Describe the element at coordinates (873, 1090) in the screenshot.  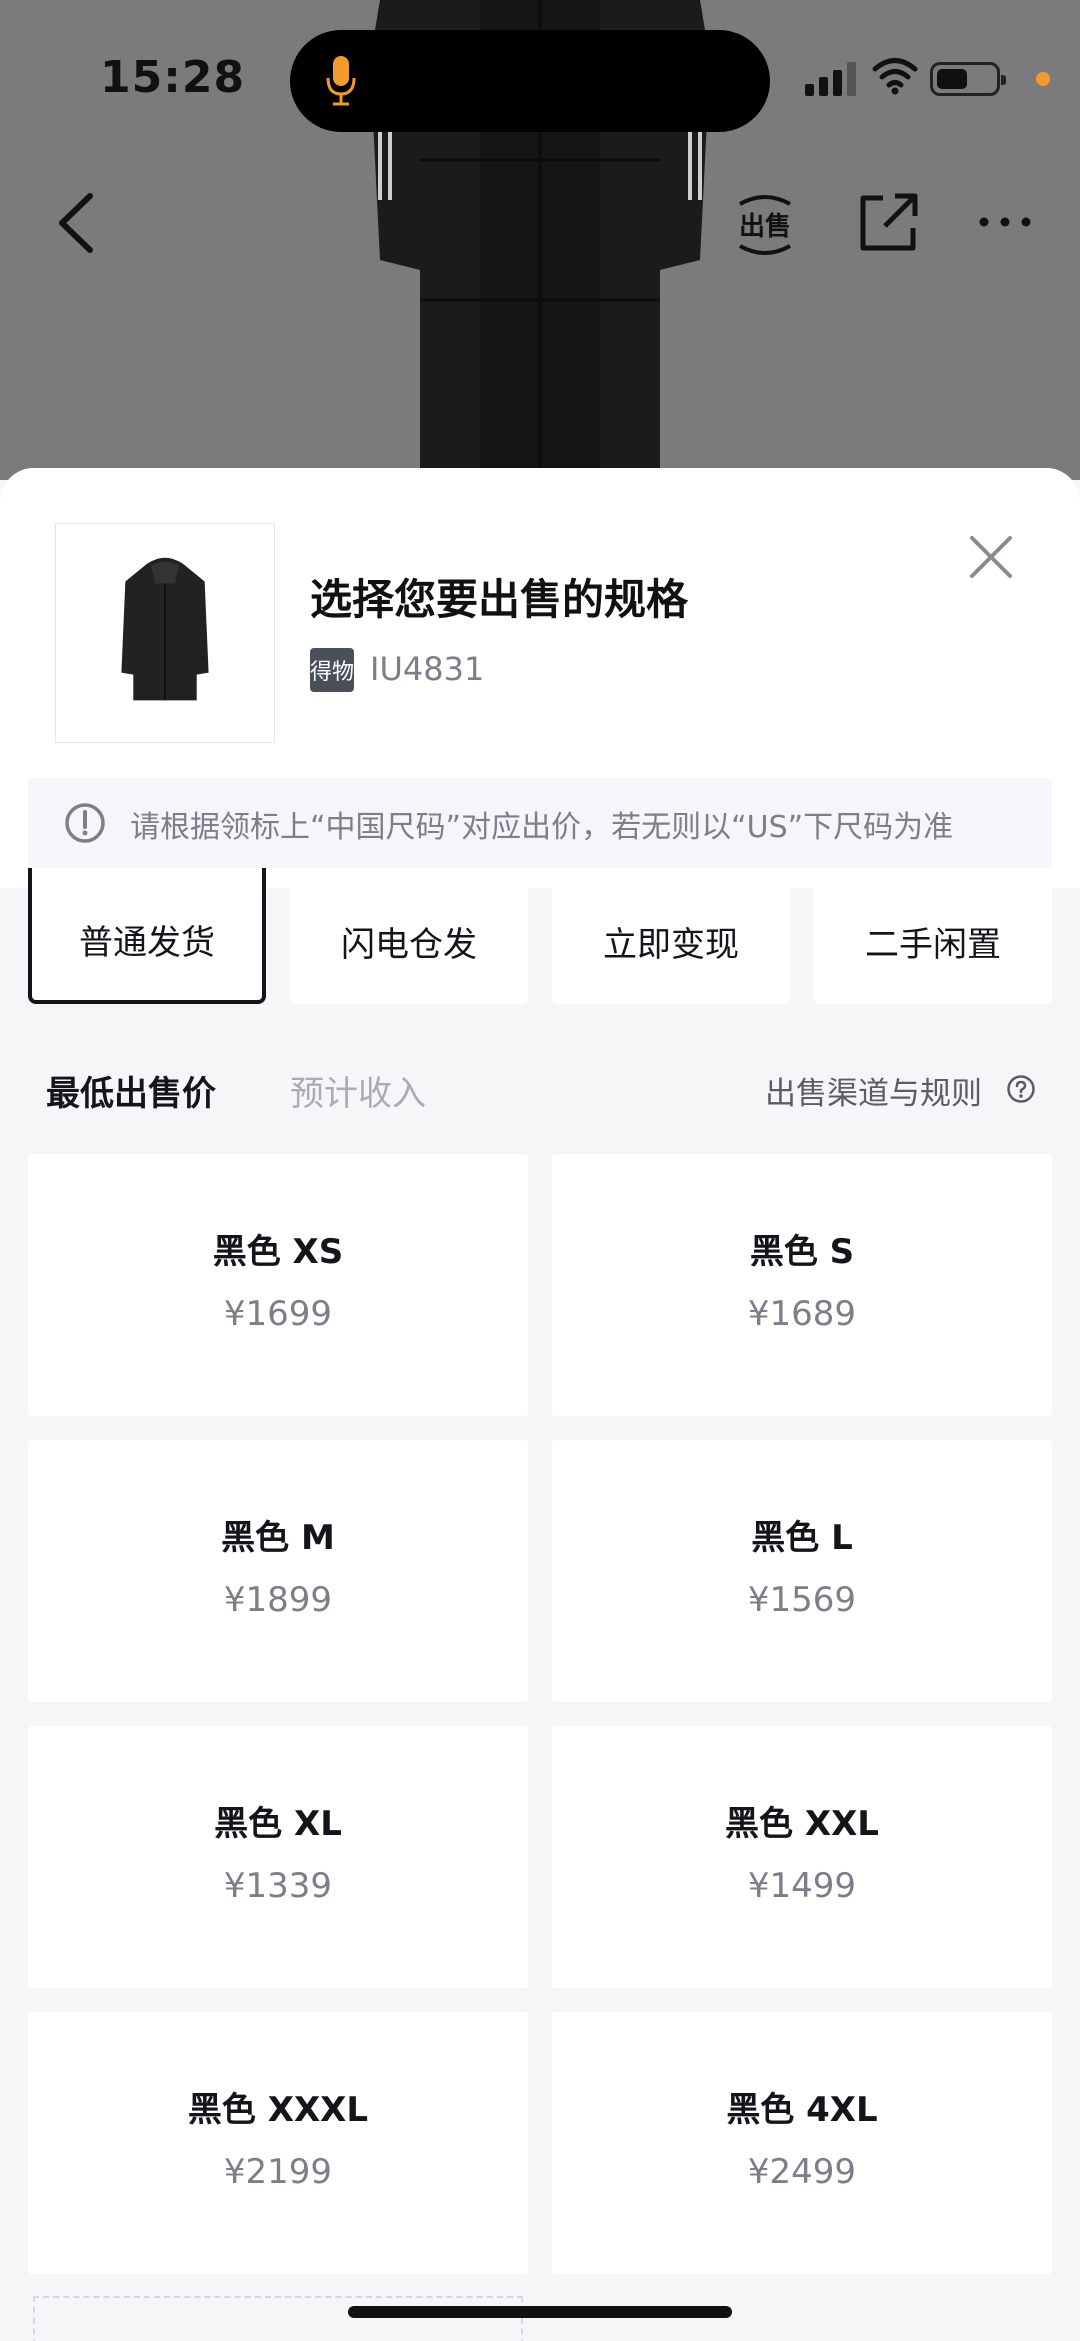
I see `sales-rules-link: 出售渠道与规则` at that location.